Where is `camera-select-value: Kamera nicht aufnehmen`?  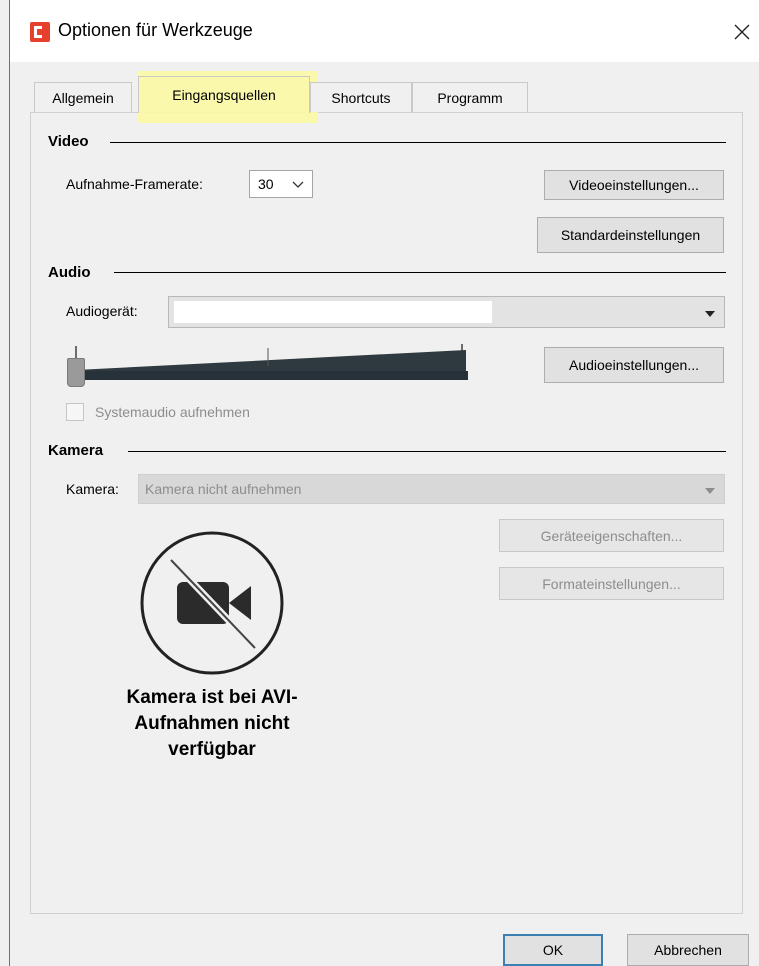 camera-select-value: Kamera nicht aufnehmen is located at coordinates (223, 489).